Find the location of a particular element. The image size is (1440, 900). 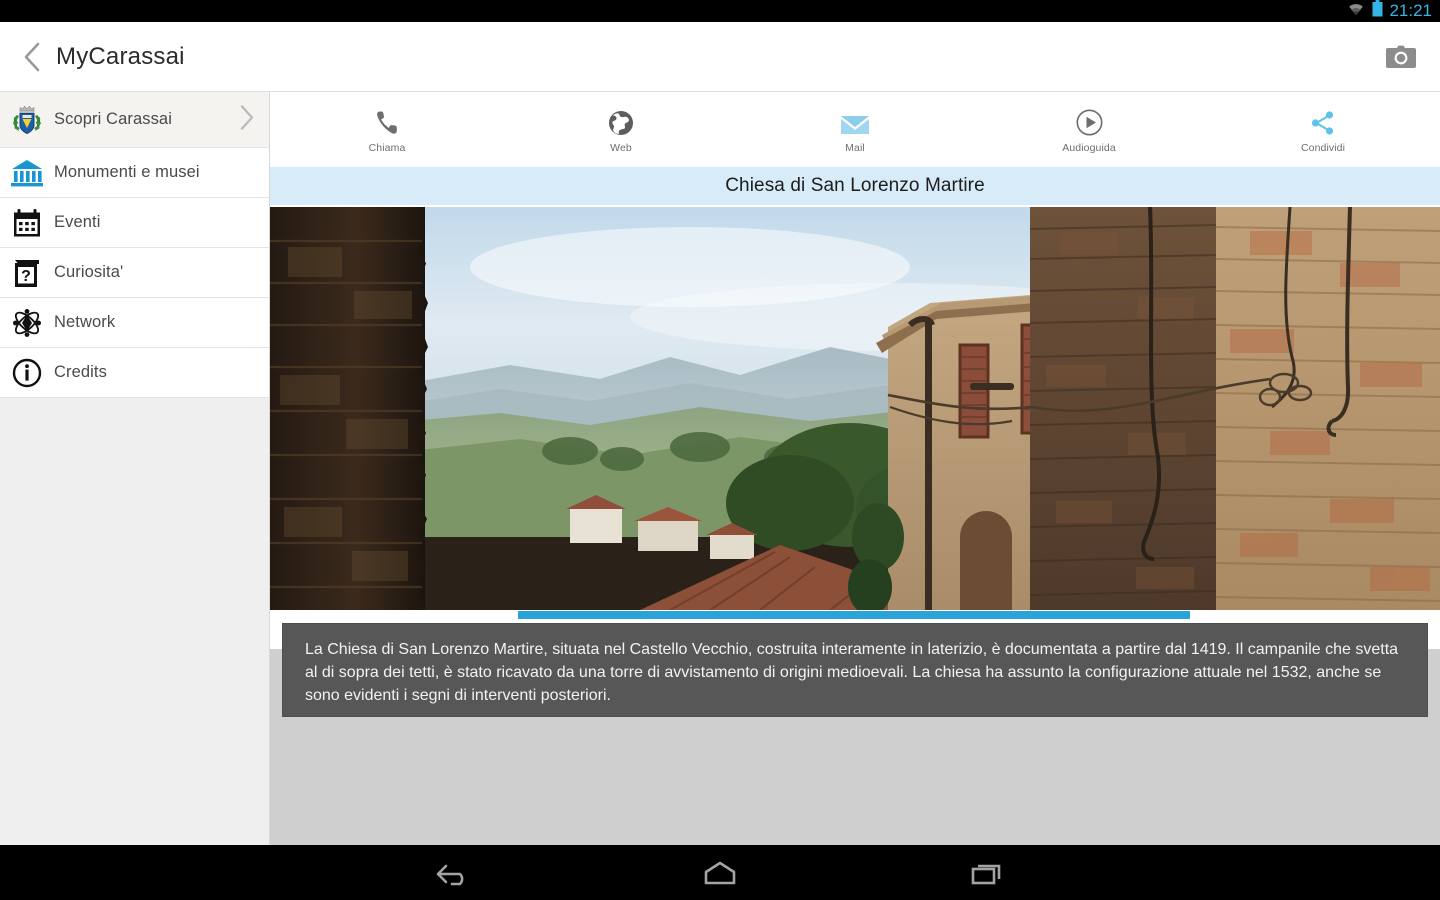

sidebar-item-label: Curiosita' is located at coordinates (89, 272).